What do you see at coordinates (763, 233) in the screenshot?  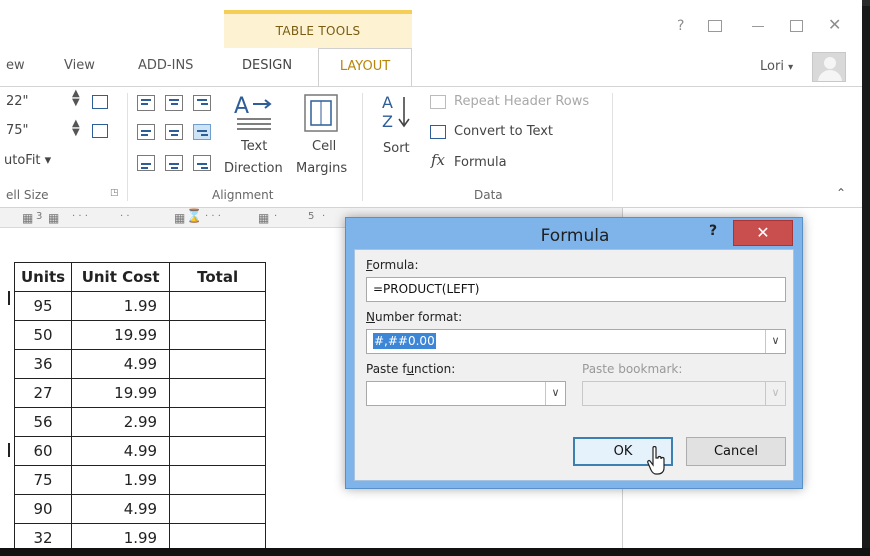 I see `dialog-close-button: ✕` at bounding box center [763, 233].